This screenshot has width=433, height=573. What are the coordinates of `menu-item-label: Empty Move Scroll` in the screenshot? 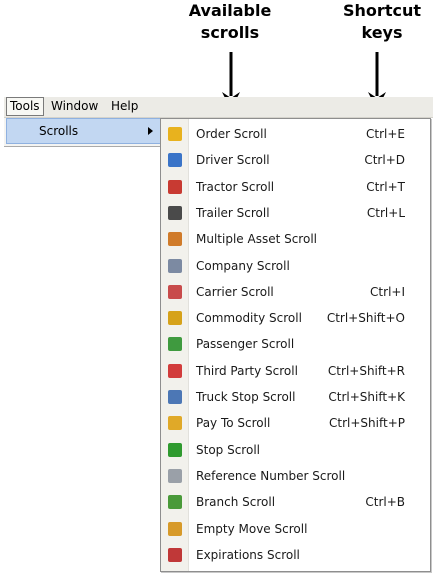 It's located at (252, 528).